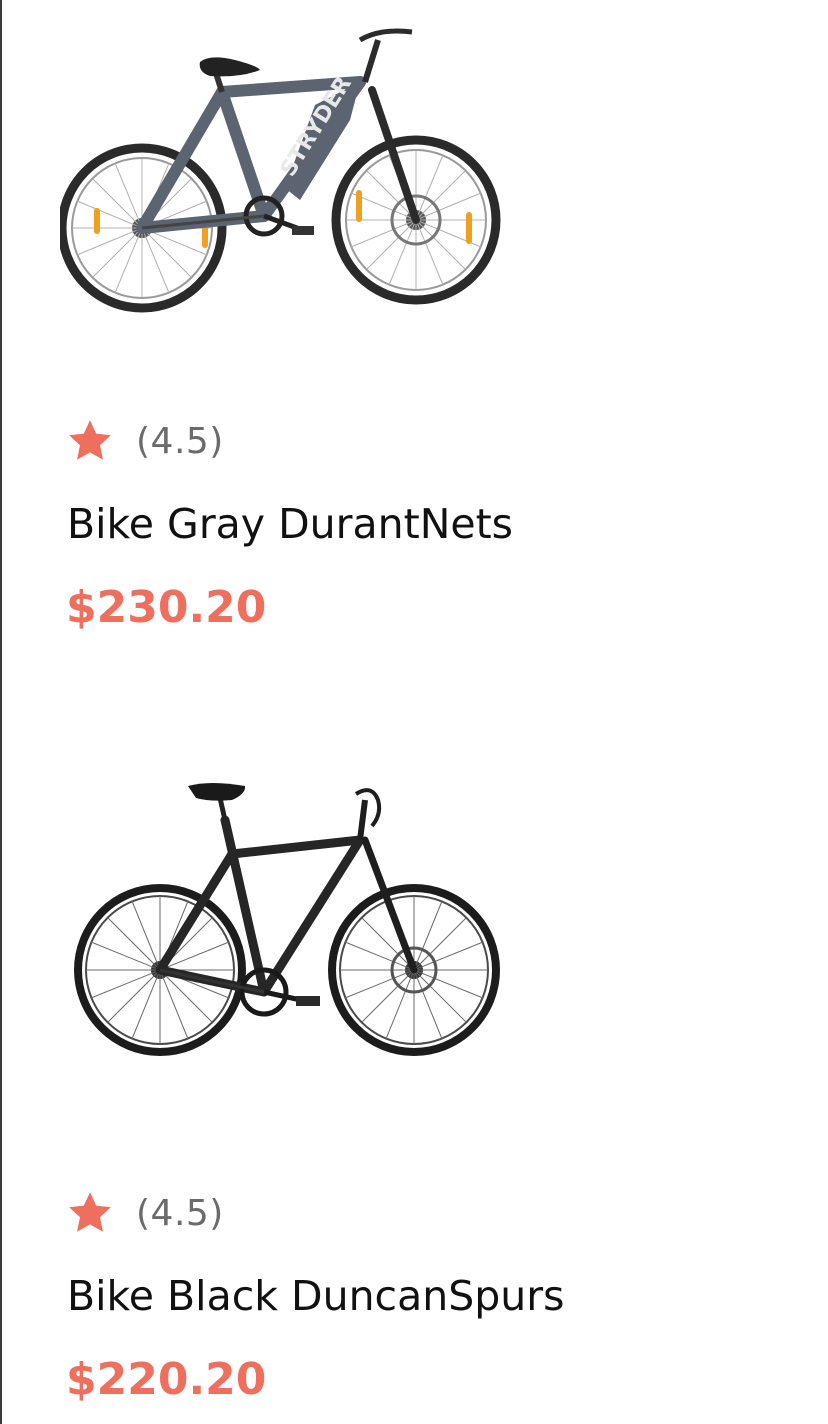 This screenshot has height=1424, width=828. Describe the element at coordinates (287, 919) in the screenshot. I see `bike-black-image` at that location.